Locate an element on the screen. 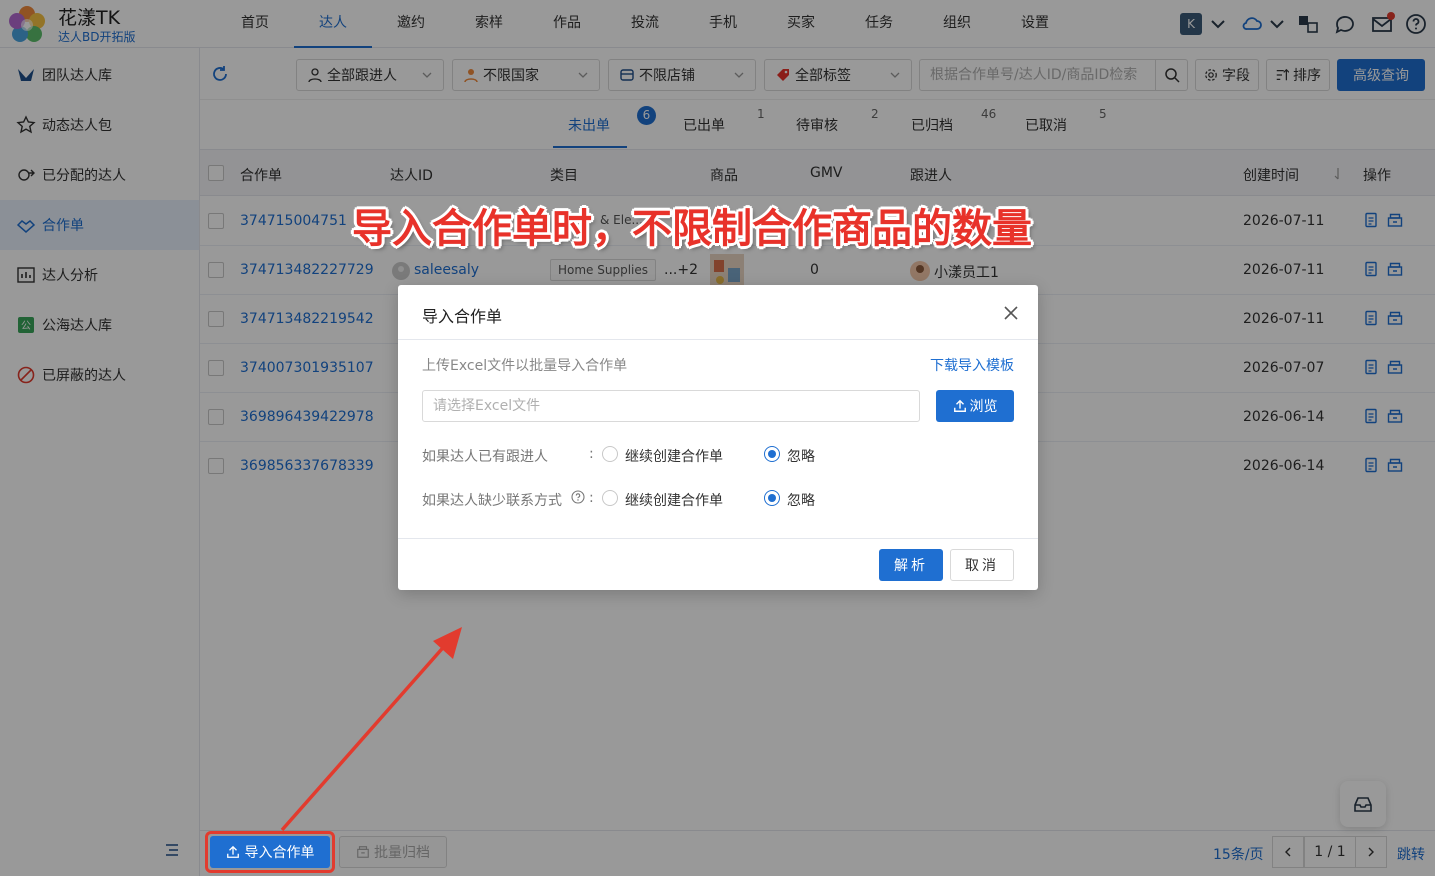 Image resolution: width=1435 pixels, height=876 pixels. option-label: 如果达人已有跟进人 is located at coordinates (485, 457).